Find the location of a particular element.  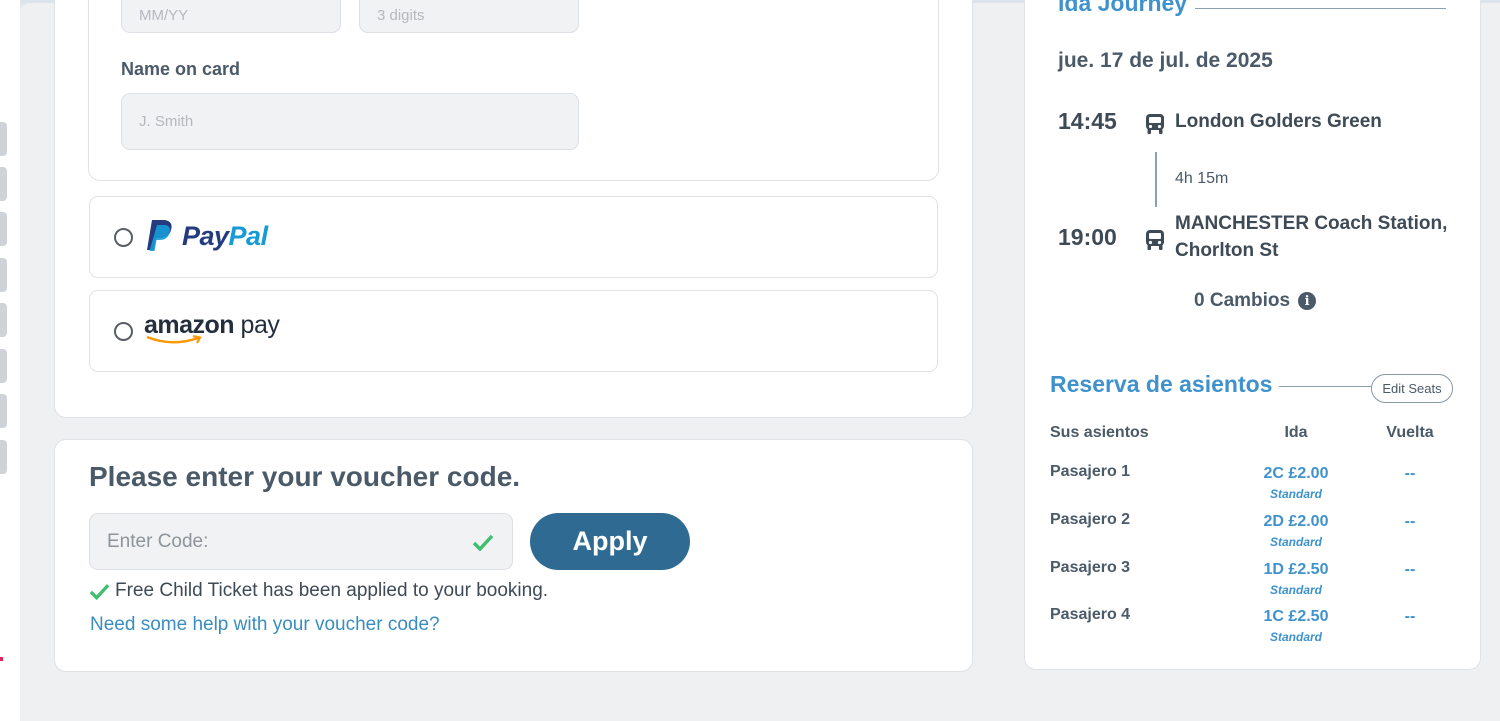

amazon-smile-icon is located at coordinates (174, 339).